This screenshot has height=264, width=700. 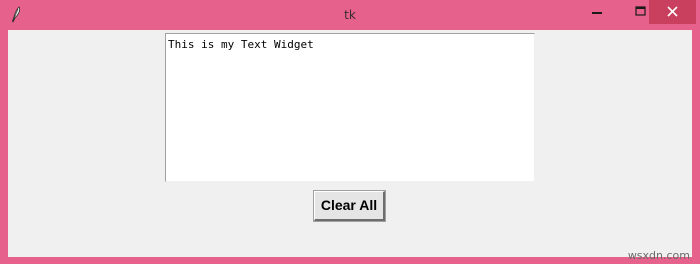 What do you see at coordinates (658, 255) in the screenshot?
I see `watermark: wsxdn.com` at bounding box center [658, 255].